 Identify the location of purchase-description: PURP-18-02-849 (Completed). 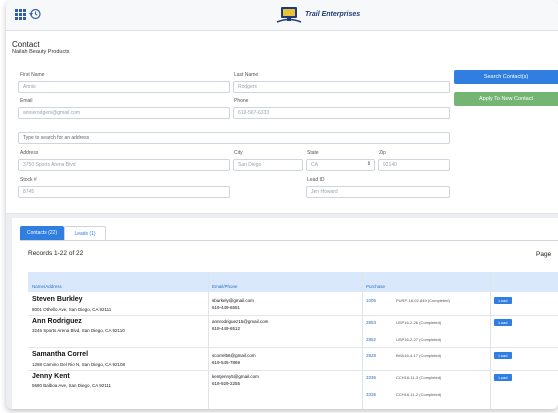
(423, 300).